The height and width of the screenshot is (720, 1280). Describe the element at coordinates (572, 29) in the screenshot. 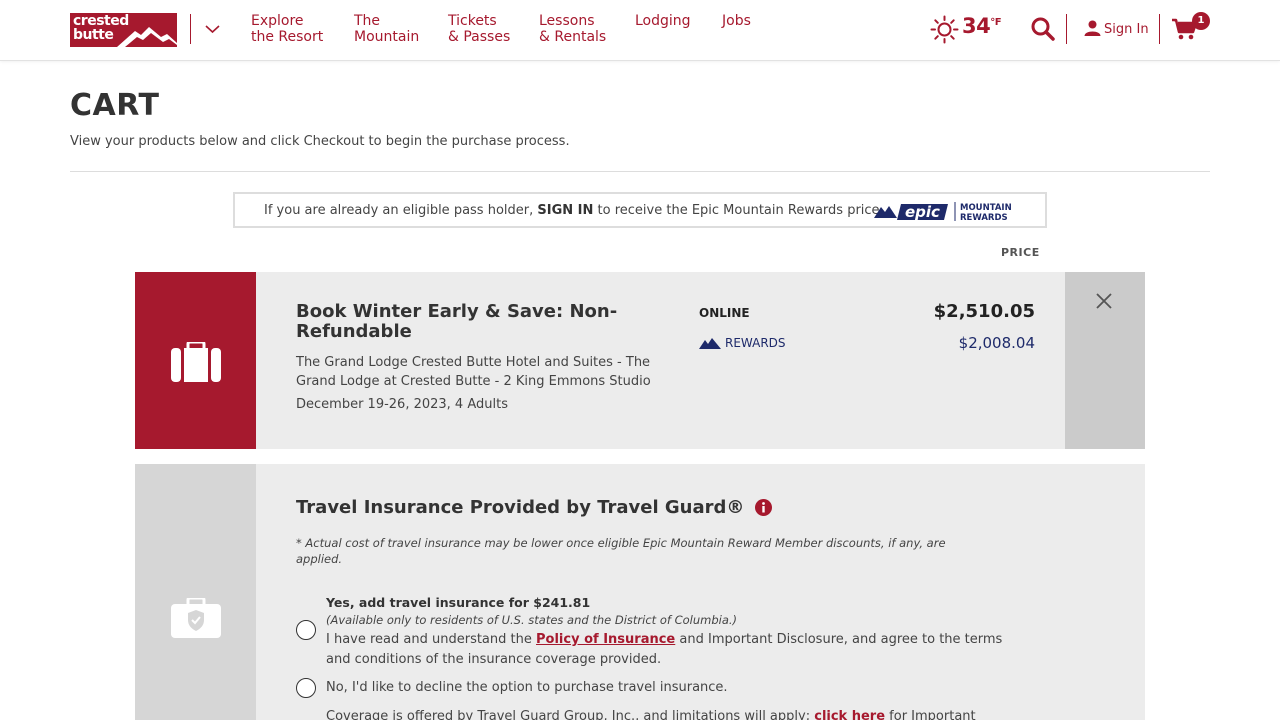

I see `nav-lessons-rentals: Lessons & Rentals` at that location.